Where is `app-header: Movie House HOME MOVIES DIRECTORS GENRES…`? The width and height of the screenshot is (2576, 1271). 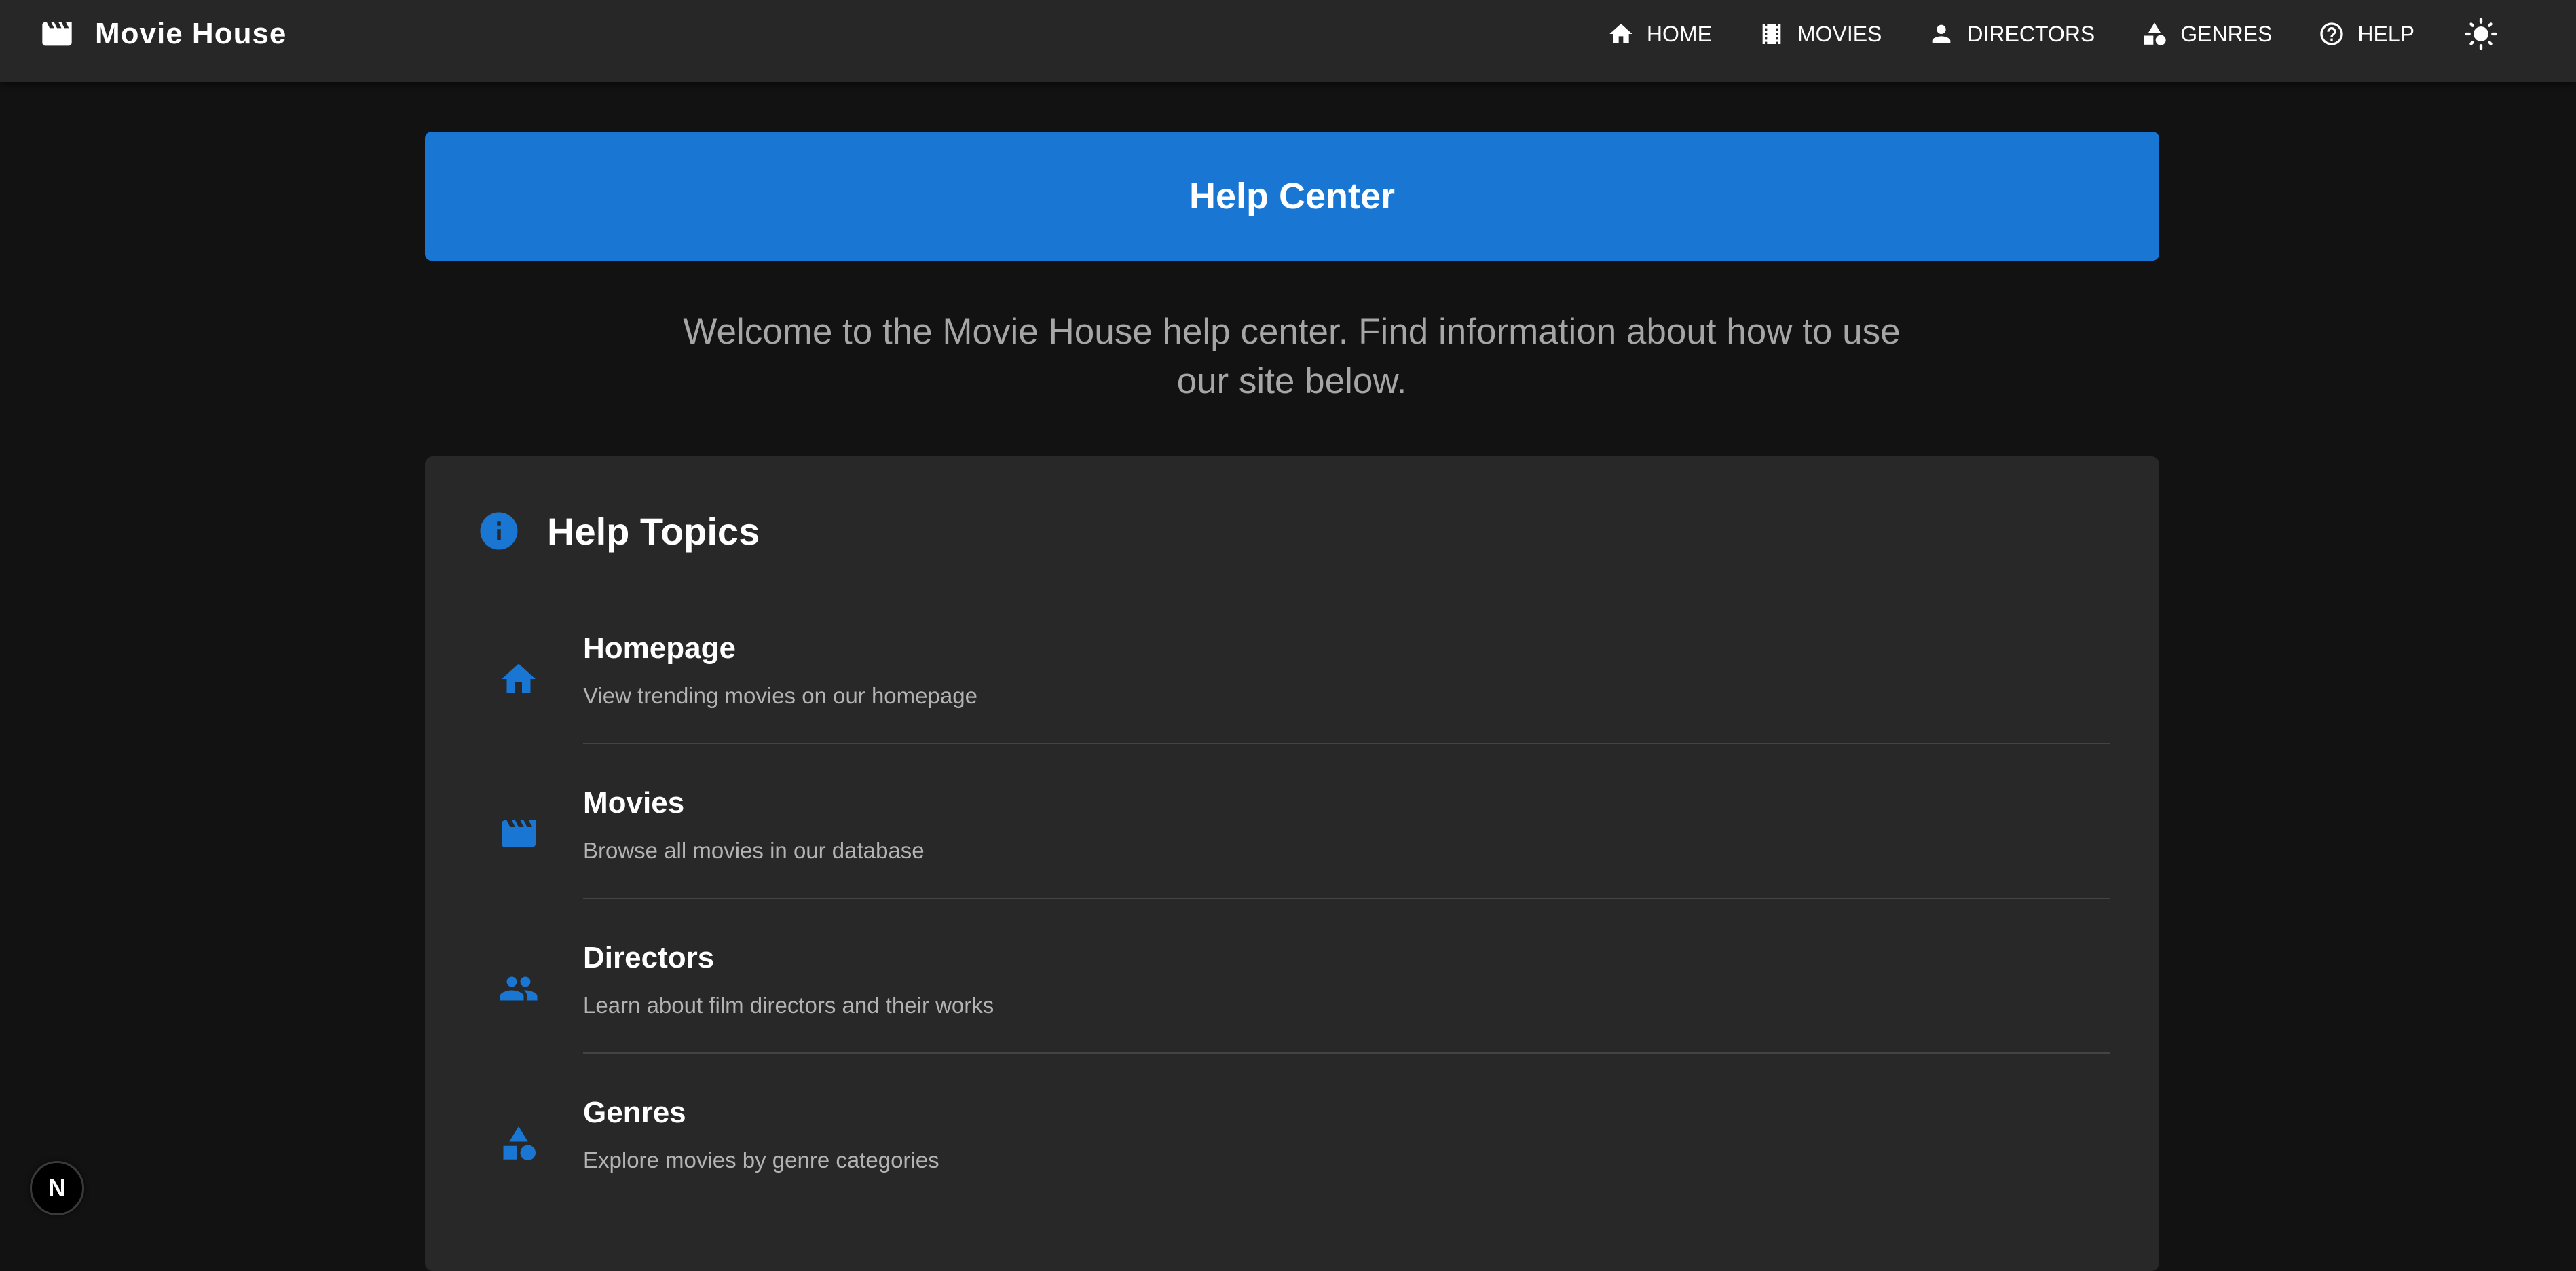 app-header: Movie House HOME MOVIES DIRECTORS GENRES… is located at coordinates (1288, 41).